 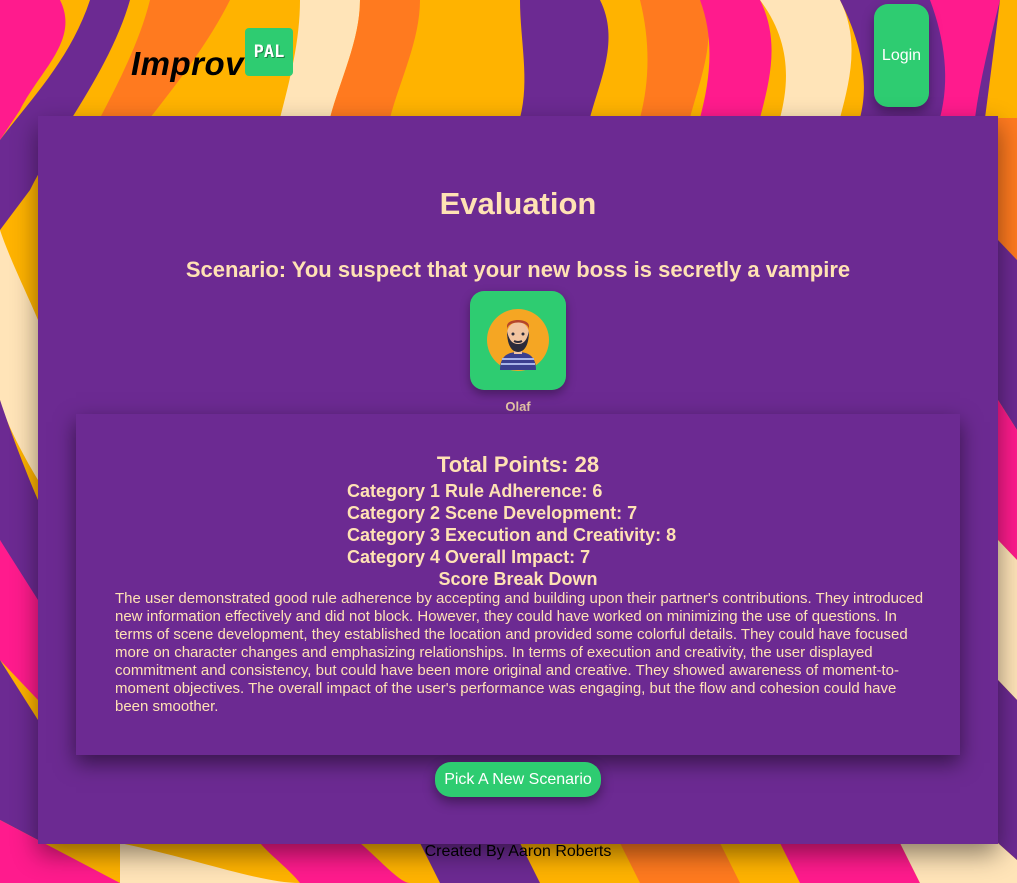 I want to click on partner-name: Olaf, so click(x=518, y=406).